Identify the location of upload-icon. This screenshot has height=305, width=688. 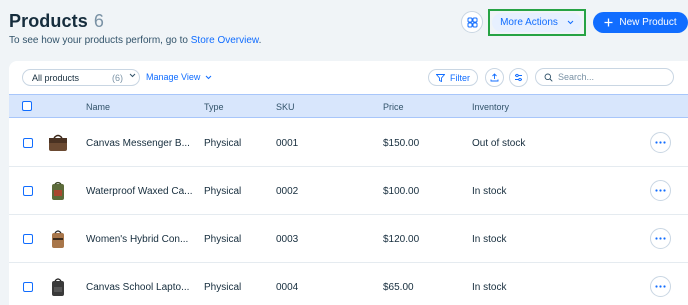
(494, 77).